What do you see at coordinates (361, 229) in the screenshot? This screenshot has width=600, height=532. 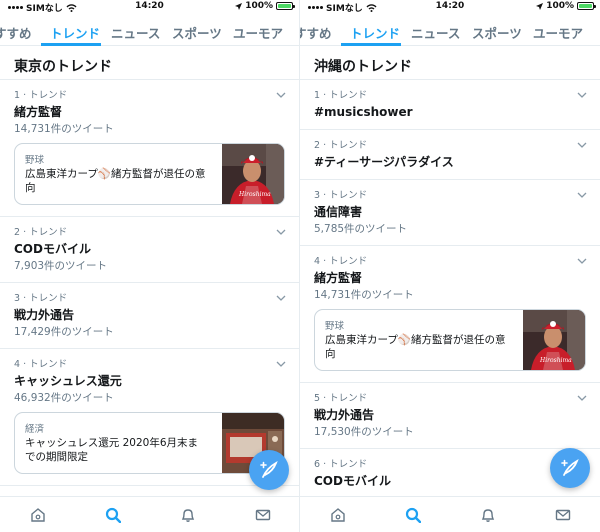 I see `trend-tweet-count: 5,785件のツイート` at bounding box center [361, 229].